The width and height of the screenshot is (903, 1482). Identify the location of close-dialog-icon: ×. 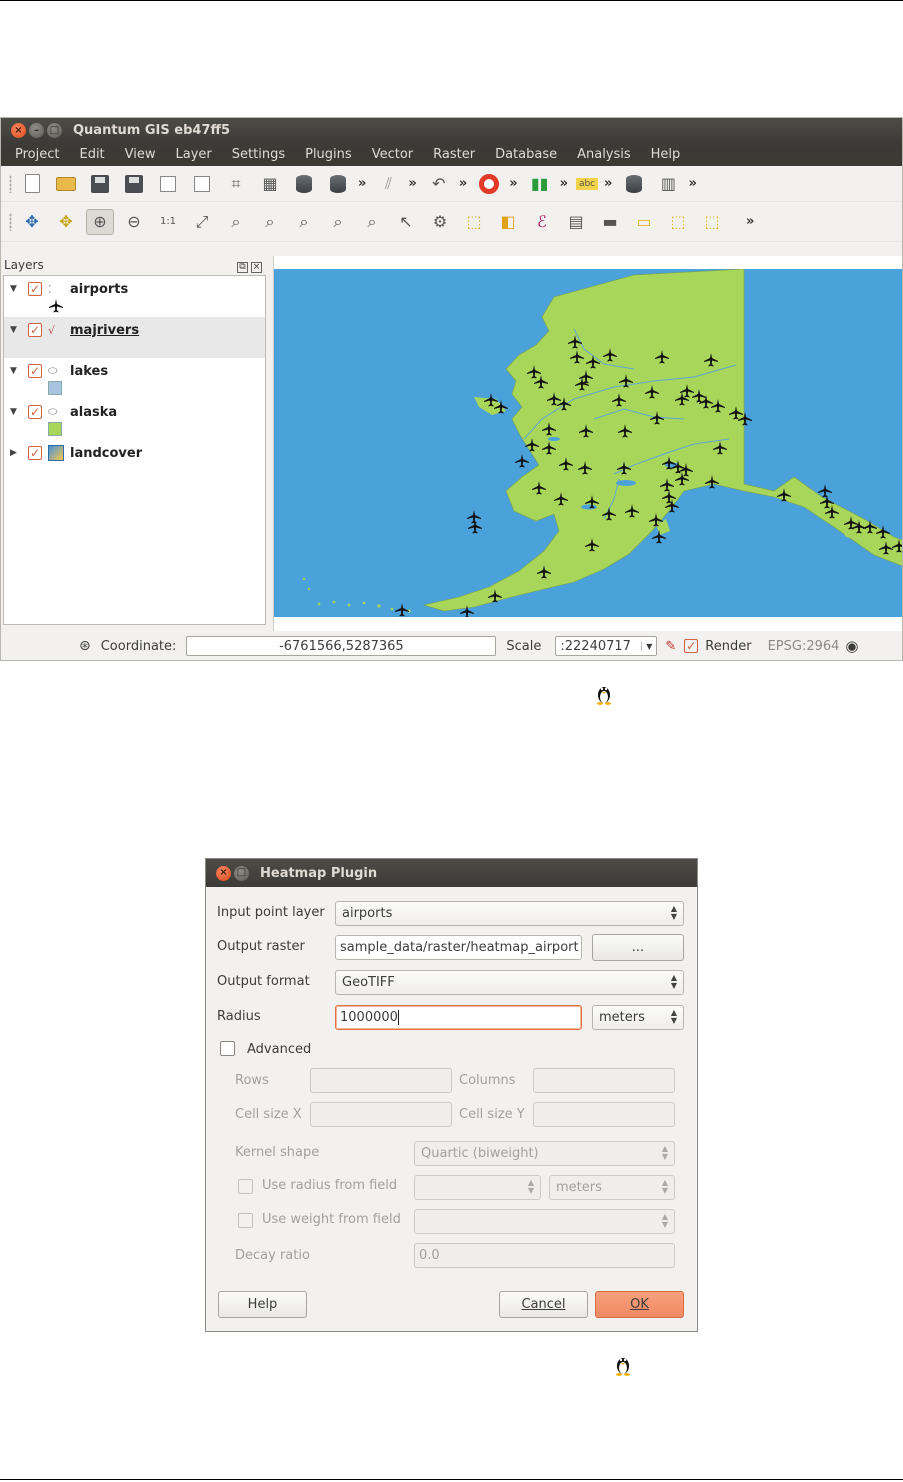
(223, 873).